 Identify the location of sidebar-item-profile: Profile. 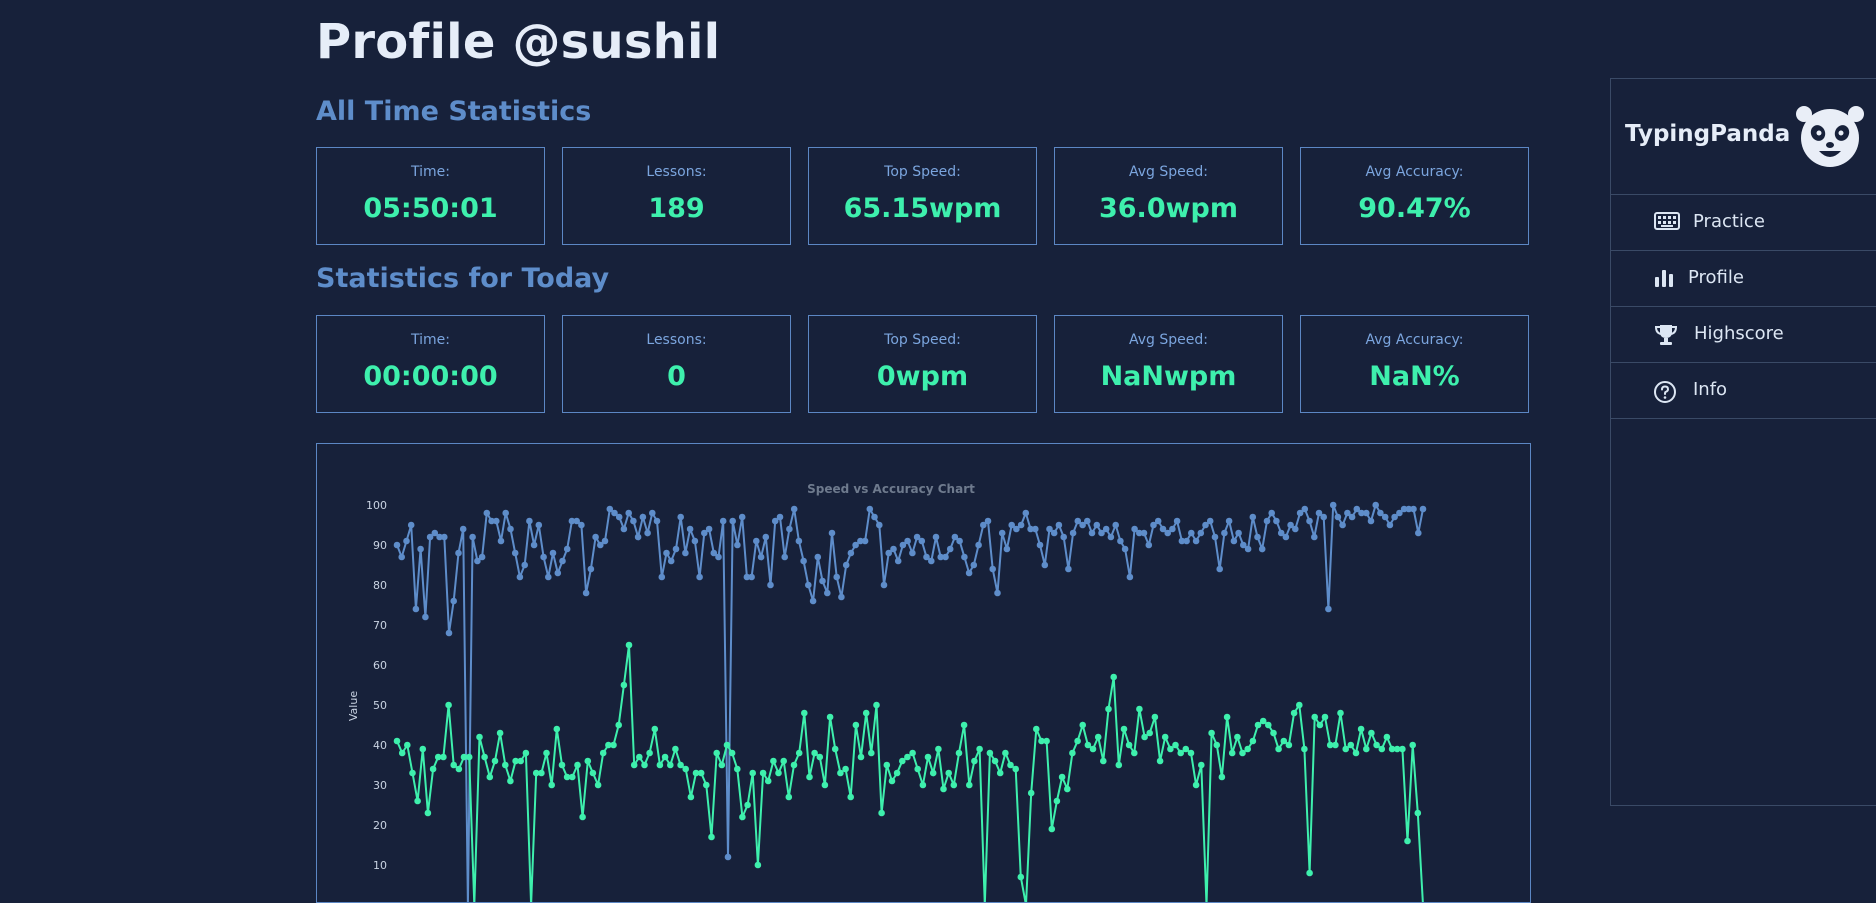
(1743, 279).